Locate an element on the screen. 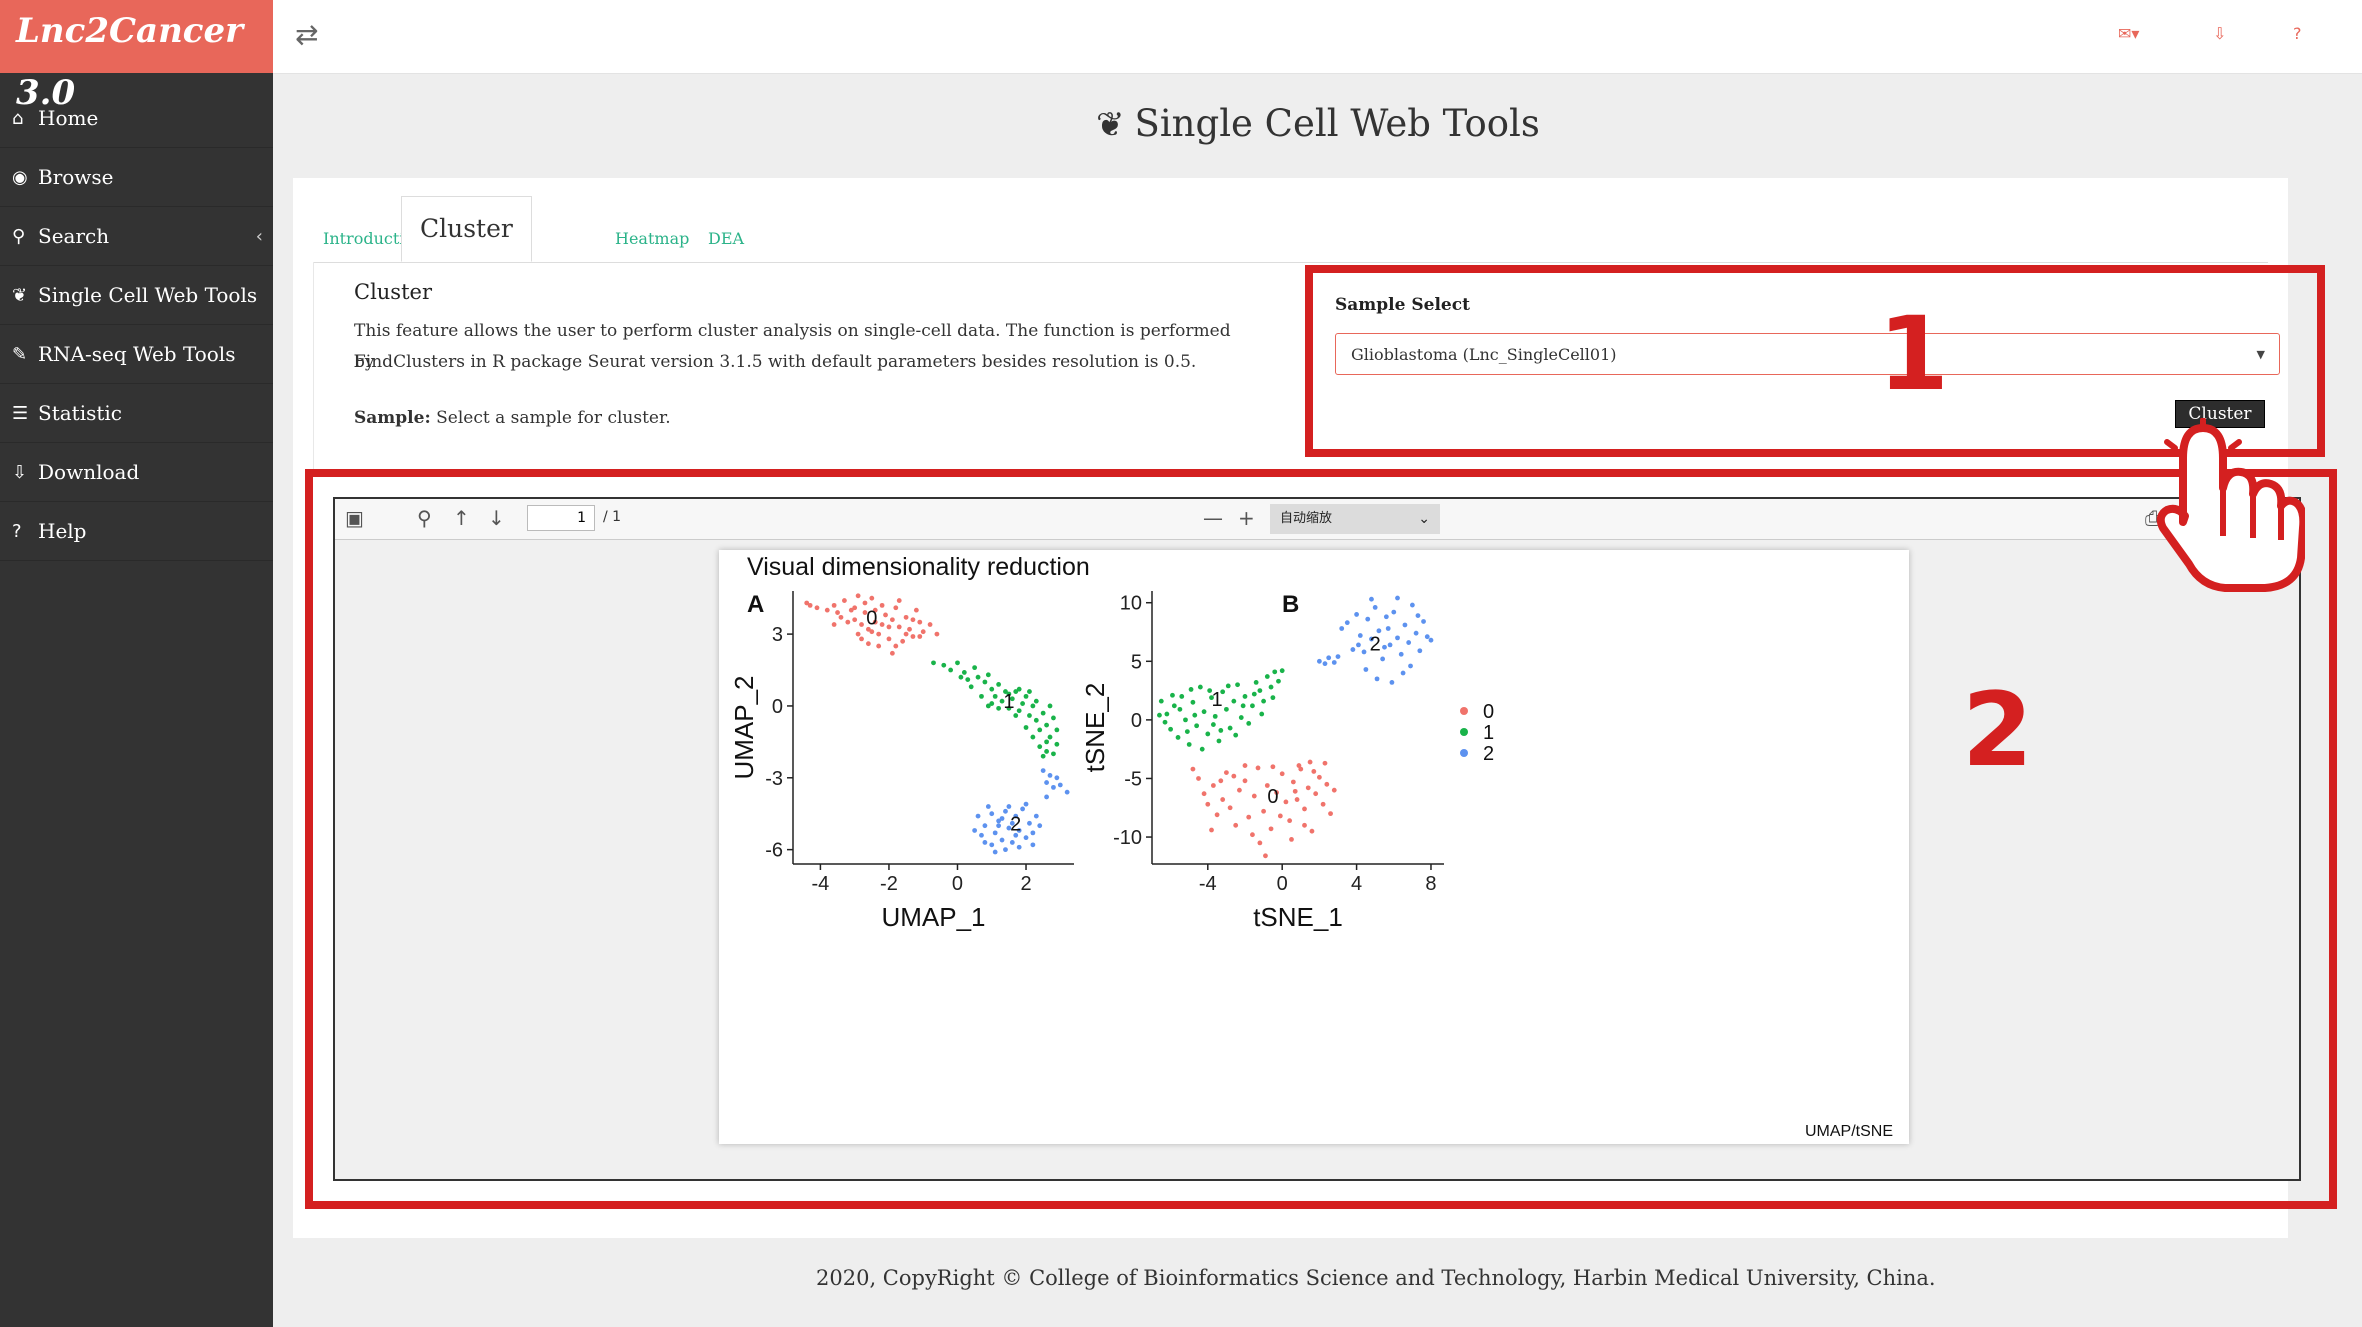  pencil-icon: ✎ is located at coordinates (20, 354).